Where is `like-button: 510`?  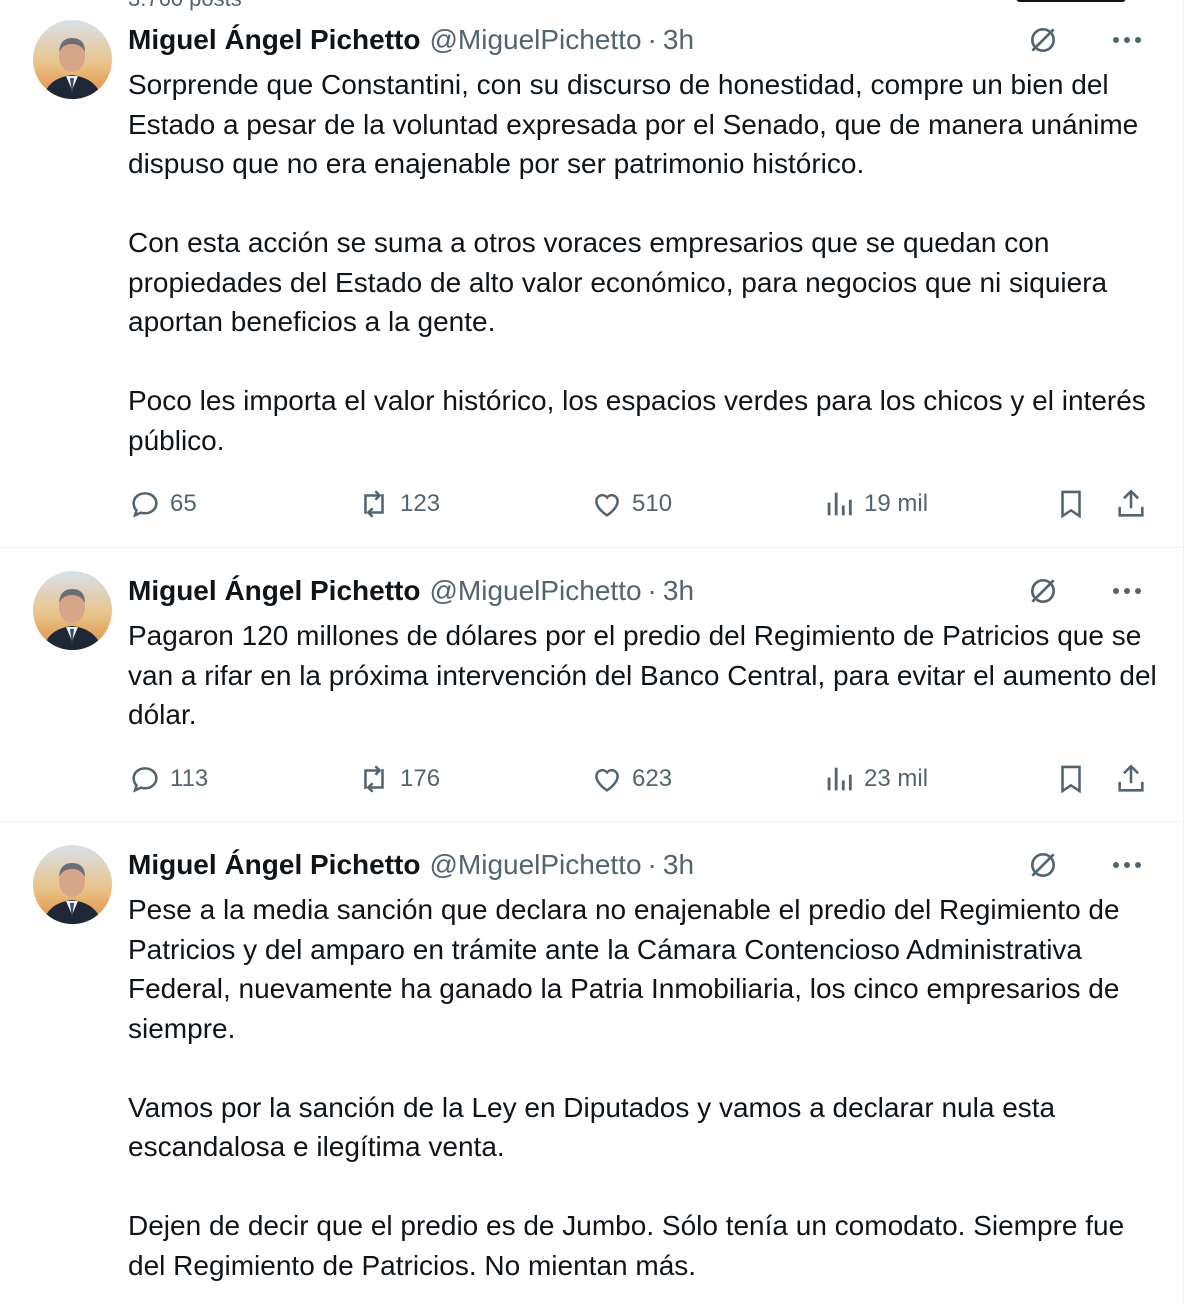 like-button: 510 is located at coordinates (631, 504).